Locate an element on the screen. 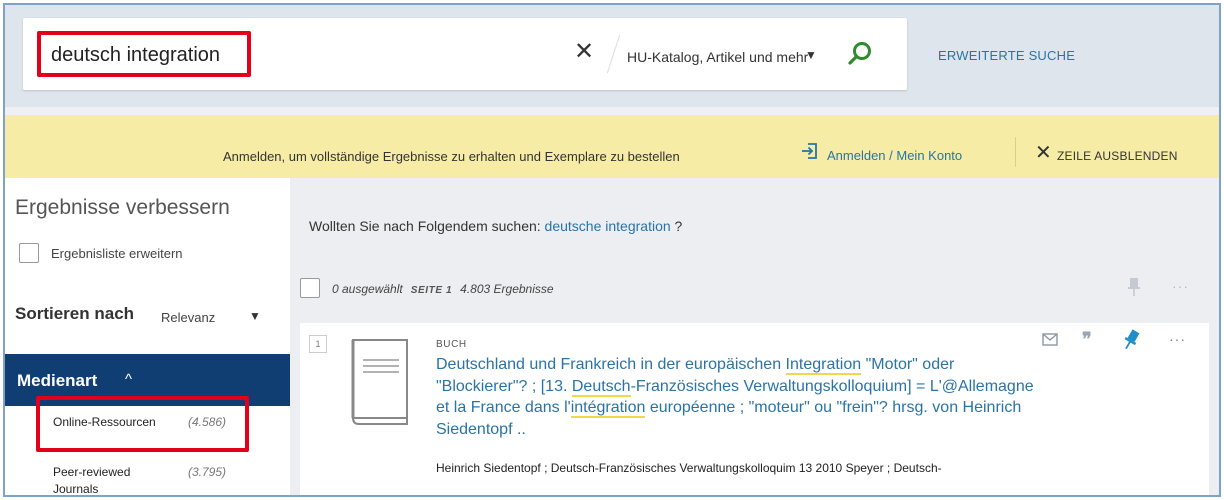 The image size is (1224, 500). did-you-mean-link: deutsche integration is located at coordinates (608, 226).